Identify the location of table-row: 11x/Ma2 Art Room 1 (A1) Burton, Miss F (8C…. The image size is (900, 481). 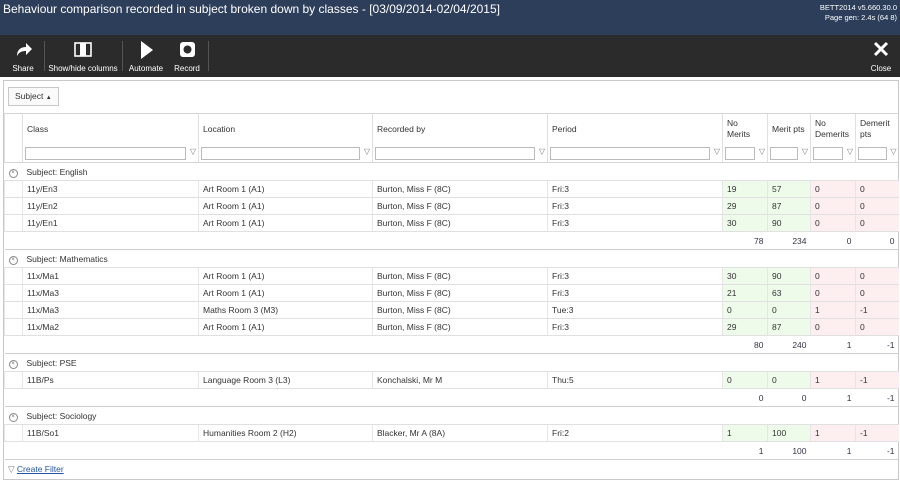
(451, 327).